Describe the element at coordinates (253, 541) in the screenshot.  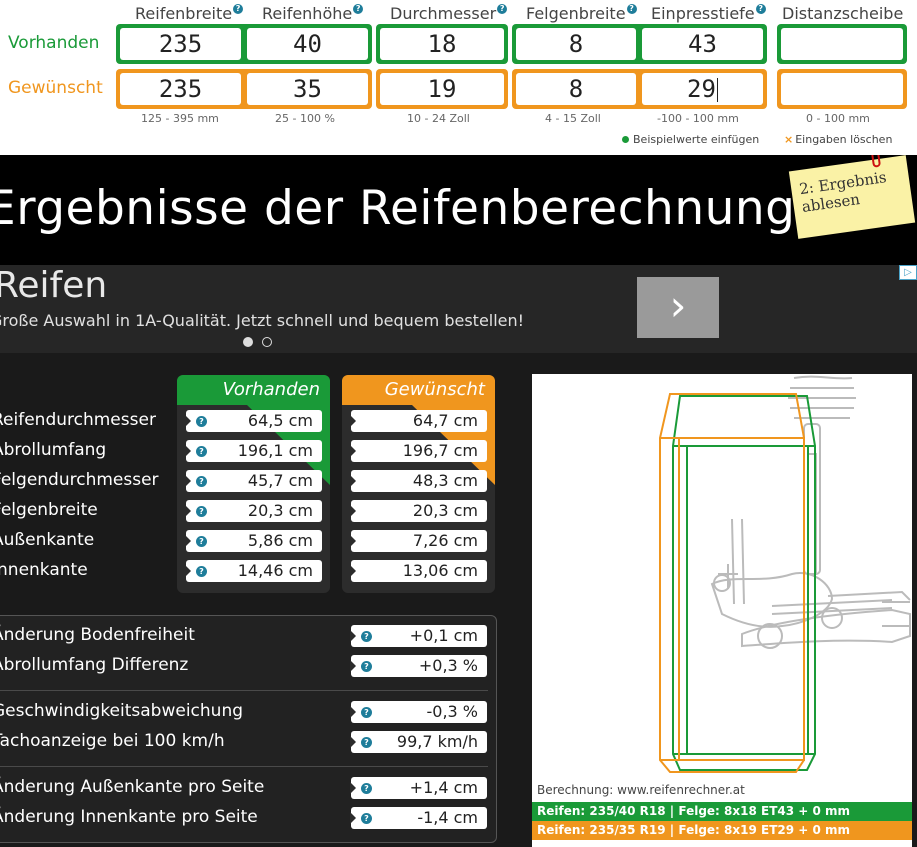
I see `vorhanden-value: ? 5,86 cm` at that location.